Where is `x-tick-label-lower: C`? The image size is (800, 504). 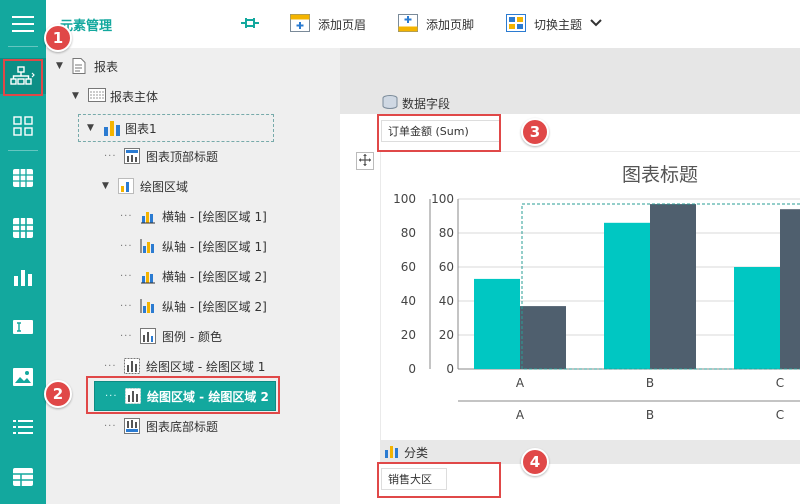 x-tick-label-lower: C is located at coordinates (780, 415).